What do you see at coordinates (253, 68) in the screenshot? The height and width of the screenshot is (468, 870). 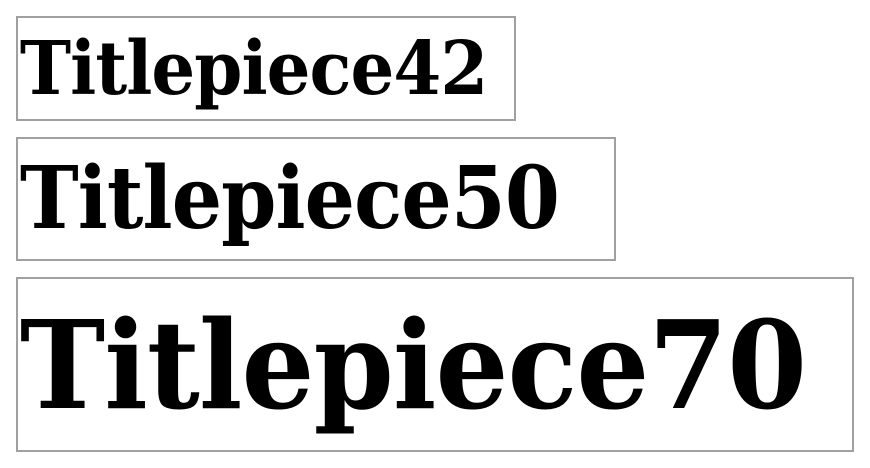 I see `specimen-text-42: Titlepiece42` at bounding box center [253, 68].